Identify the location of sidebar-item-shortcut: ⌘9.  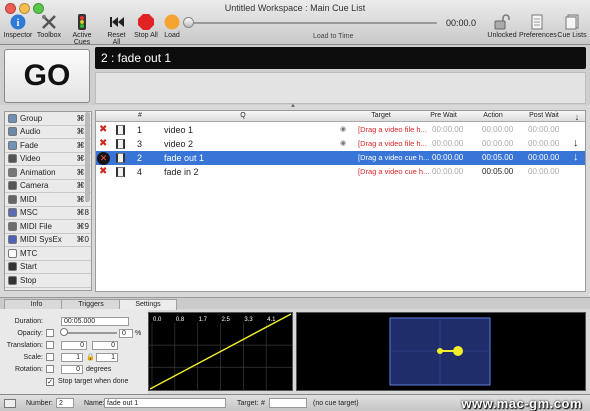
(82, 226).